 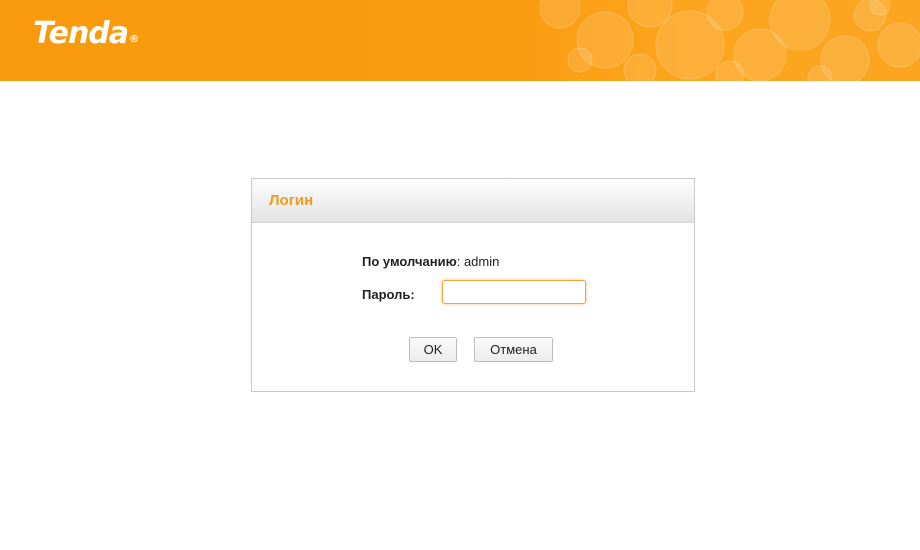 I want to click on login-panel-header: Логин, so click(x=473, y=201).